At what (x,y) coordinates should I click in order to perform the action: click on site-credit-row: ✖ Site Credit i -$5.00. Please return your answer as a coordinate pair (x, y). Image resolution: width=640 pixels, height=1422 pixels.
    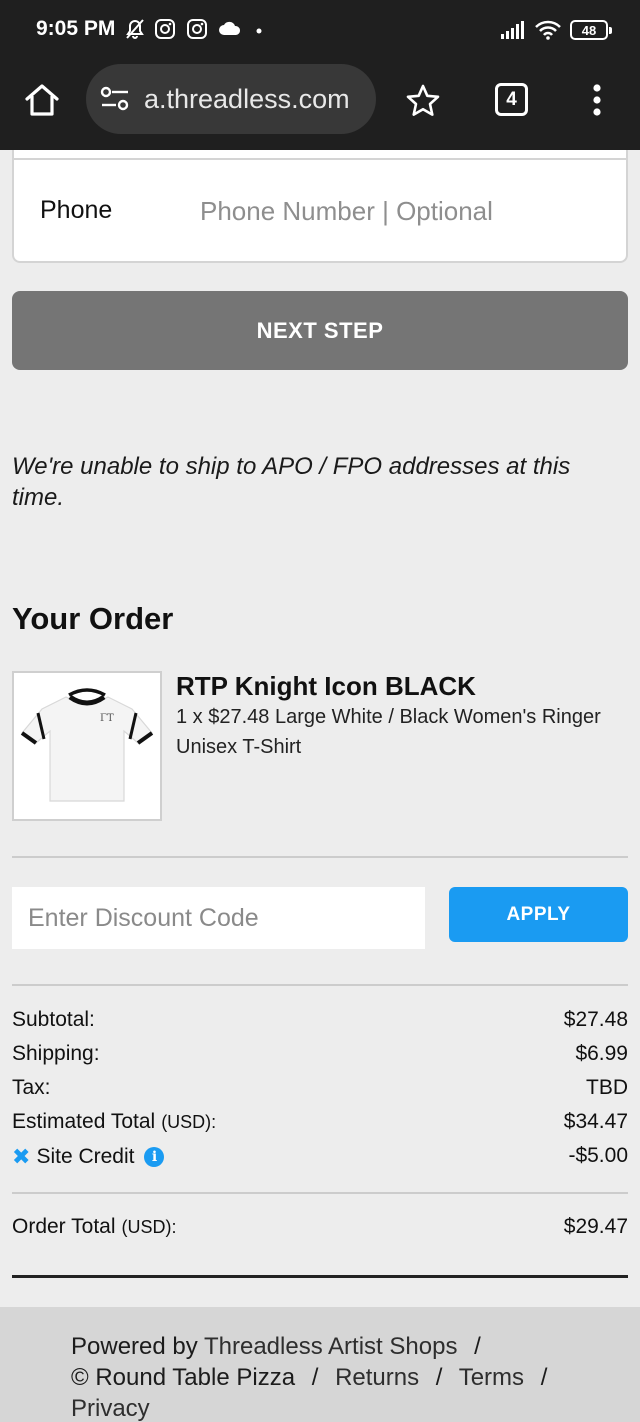
    Looking at the image, I should click on (320, 1159).